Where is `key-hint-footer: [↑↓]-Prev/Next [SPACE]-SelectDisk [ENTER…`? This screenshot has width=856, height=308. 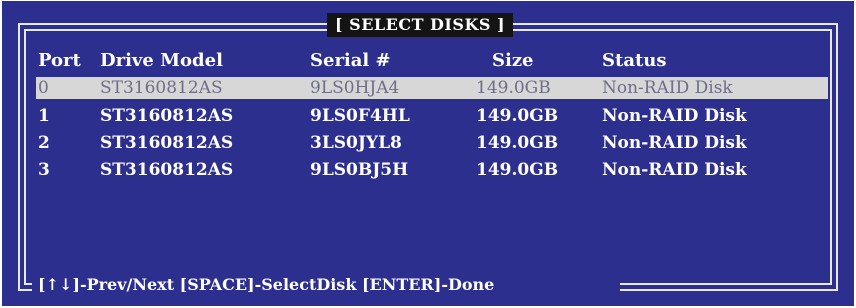 key-hint-footer: [↑↓]-Prev/Next [SPACE]-SelectDisk [ENTER… is located at coordinates (266, 284).